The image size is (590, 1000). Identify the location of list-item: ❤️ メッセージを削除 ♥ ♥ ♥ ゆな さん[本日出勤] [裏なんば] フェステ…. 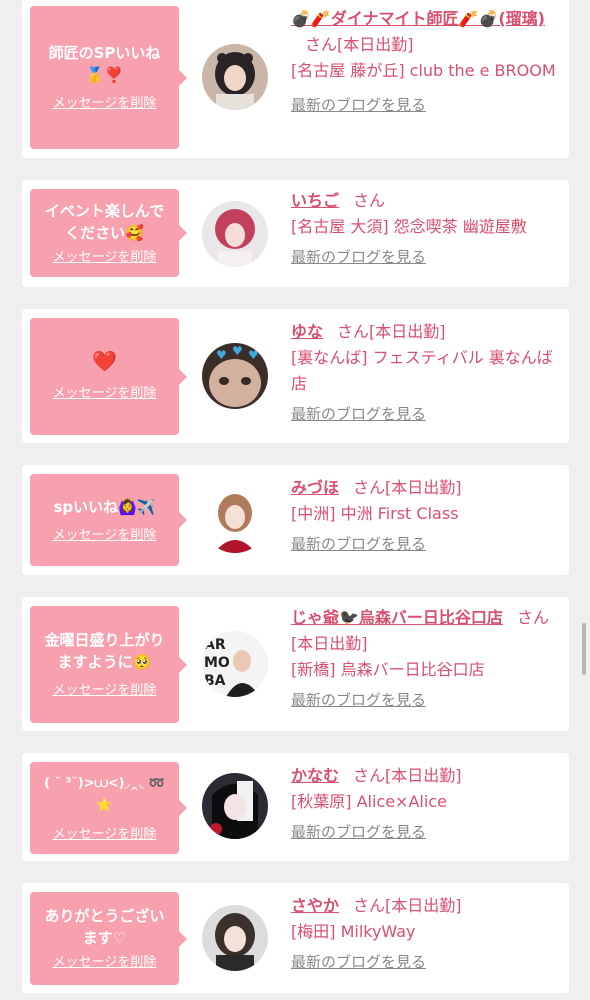
(295, 376).